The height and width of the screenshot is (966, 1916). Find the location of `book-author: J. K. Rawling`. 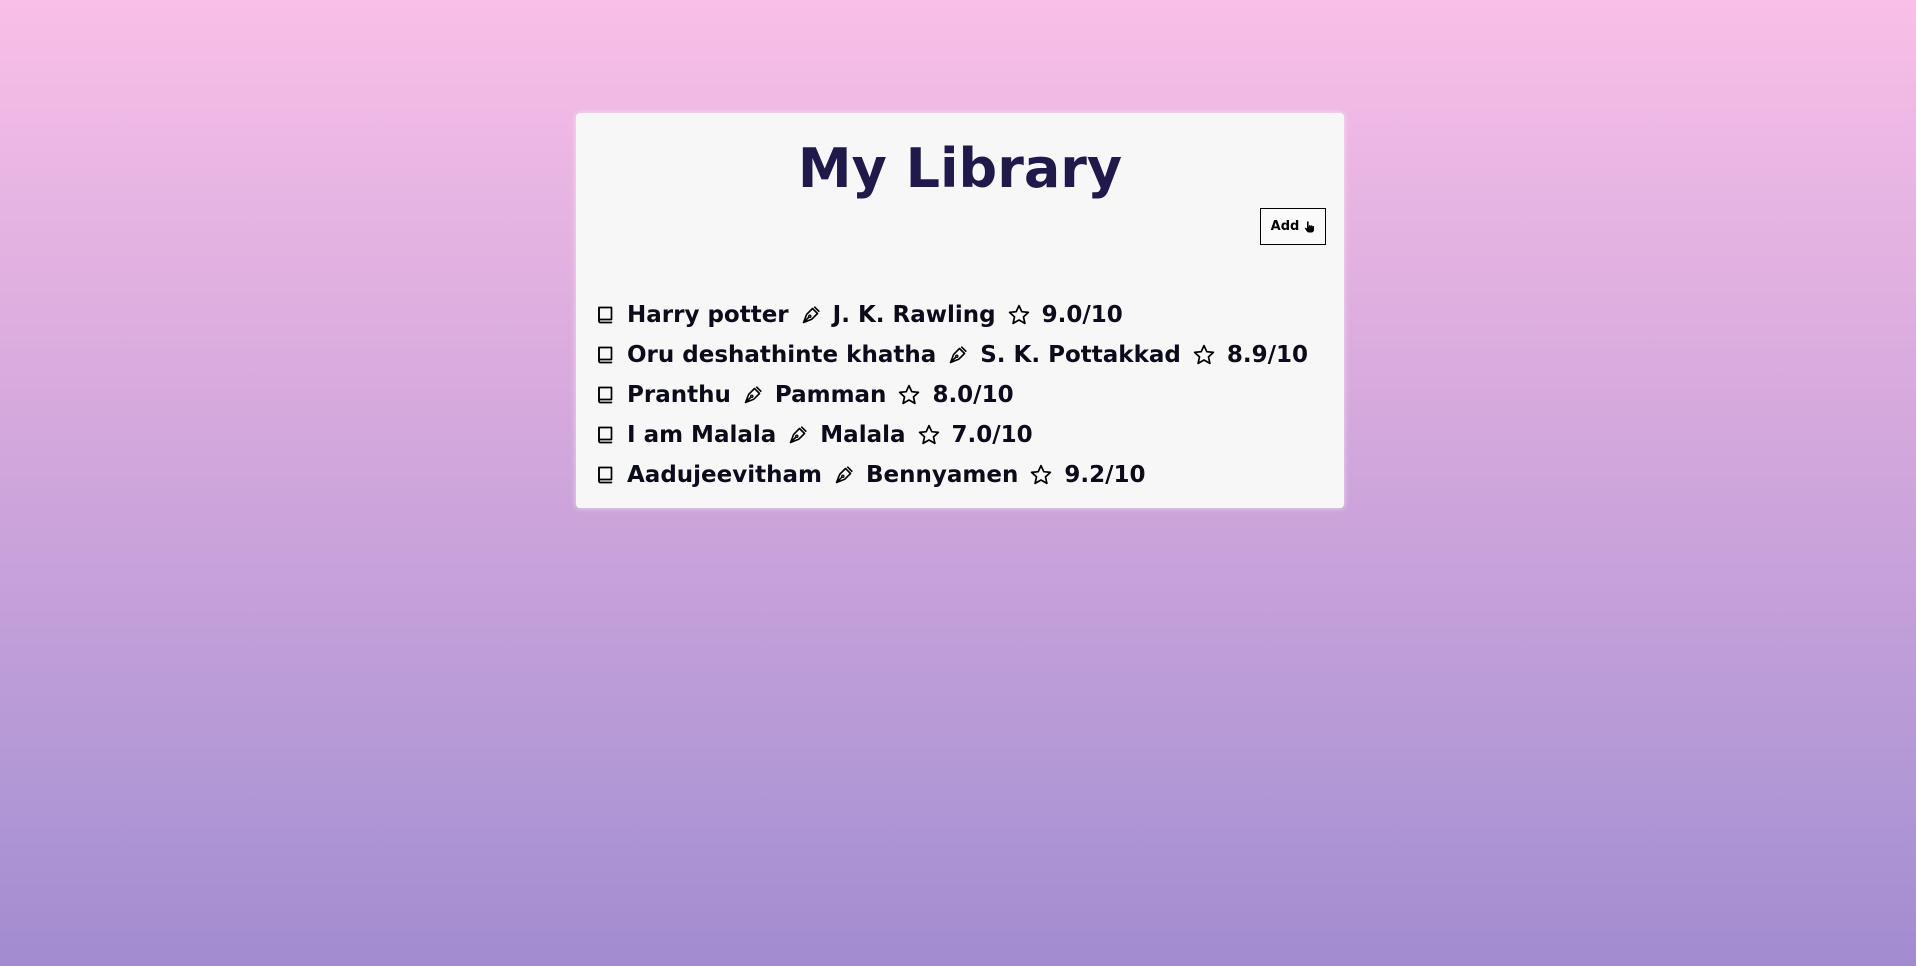

book-author: J. K. Rawling is located at coordinates (914, 315).